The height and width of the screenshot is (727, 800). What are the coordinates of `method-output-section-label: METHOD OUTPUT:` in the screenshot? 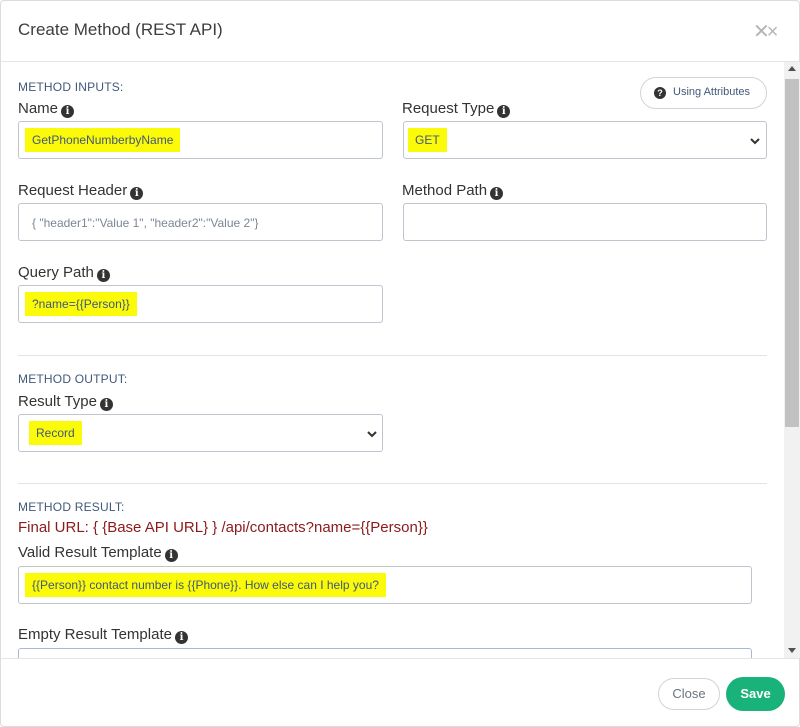 It's located at (73, 379).